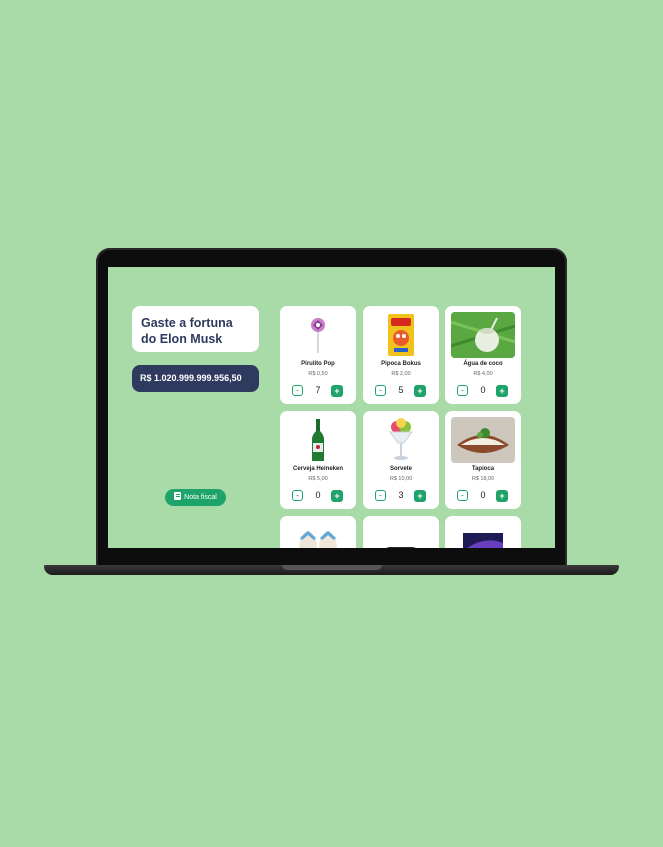 The width and height of the screenshot is (663, 847). Describe the element at coordinates (318, 374) in the screenshot. I see `product-price: R$ 0,50` at that location.